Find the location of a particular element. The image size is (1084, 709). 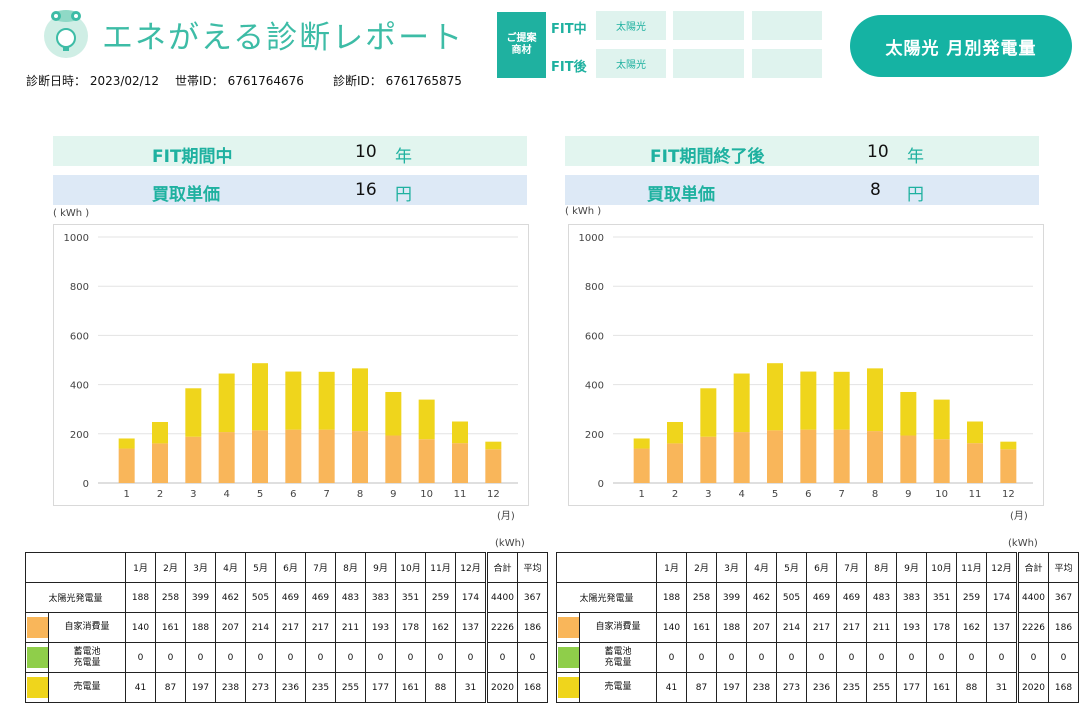

x-tick-label: 6 is located at coordinates (808, 494).